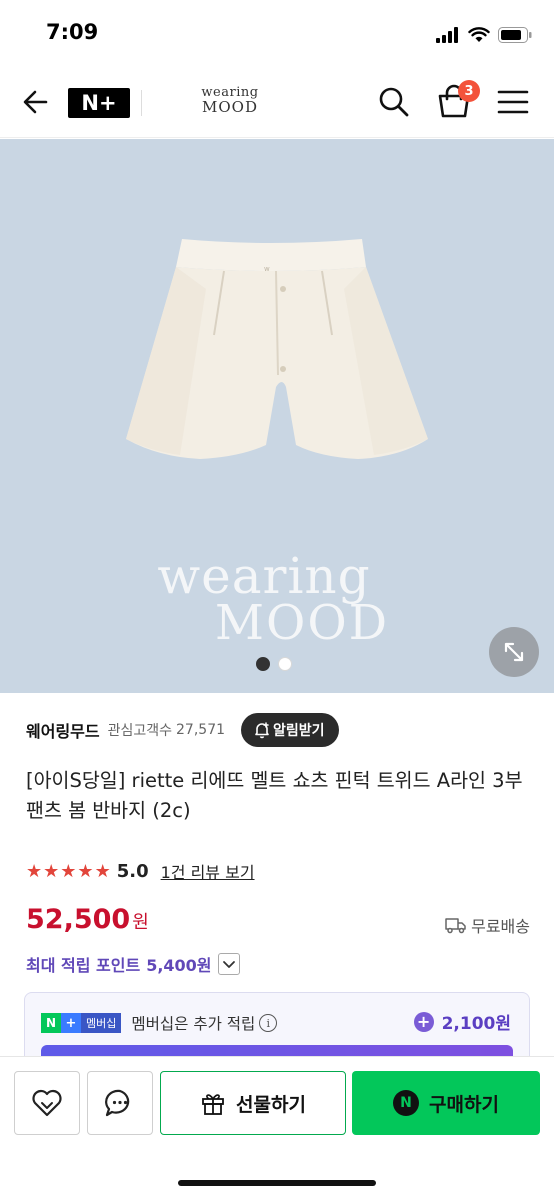 The image size is (554, 1200). I want to click on price-row: 52,500 원, so click(87, 924).